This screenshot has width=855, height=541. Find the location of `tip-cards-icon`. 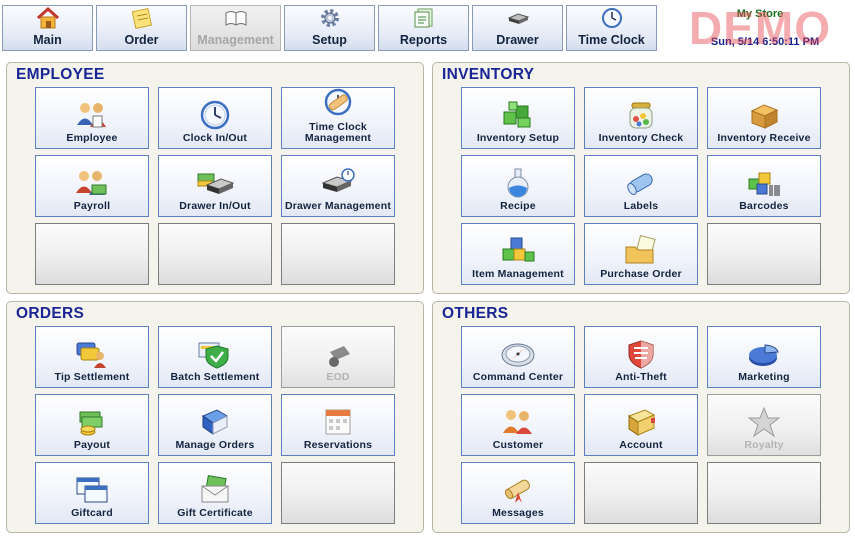

tip-cards-icon is located at coordinates (91, 355).